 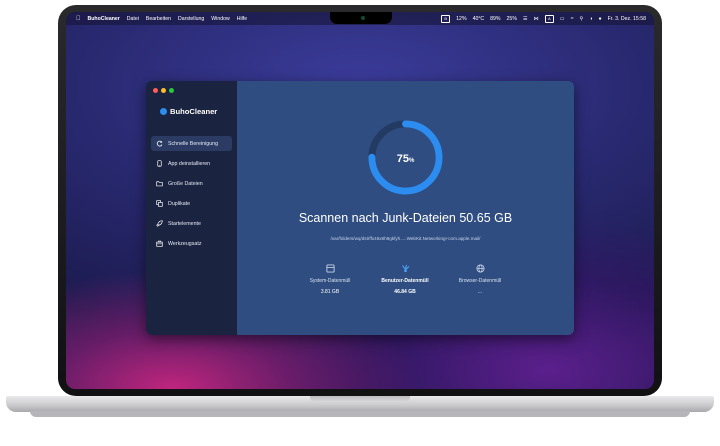 I want to click on stat-label: Benutzer-Datenmüll, so click(x=405, y=281).